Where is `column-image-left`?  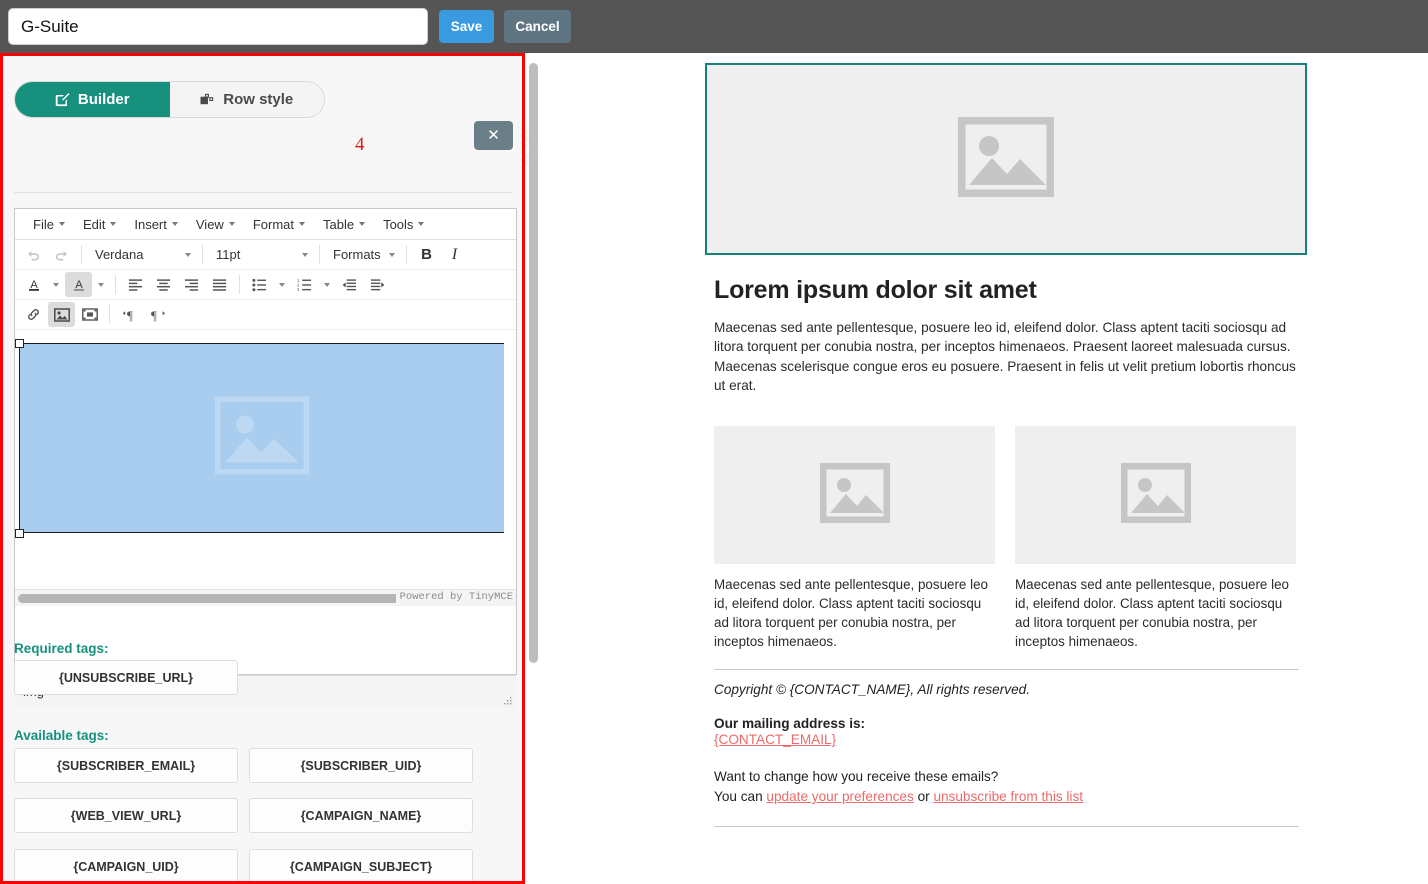 column-image-left is located at coordinates (854, 495).